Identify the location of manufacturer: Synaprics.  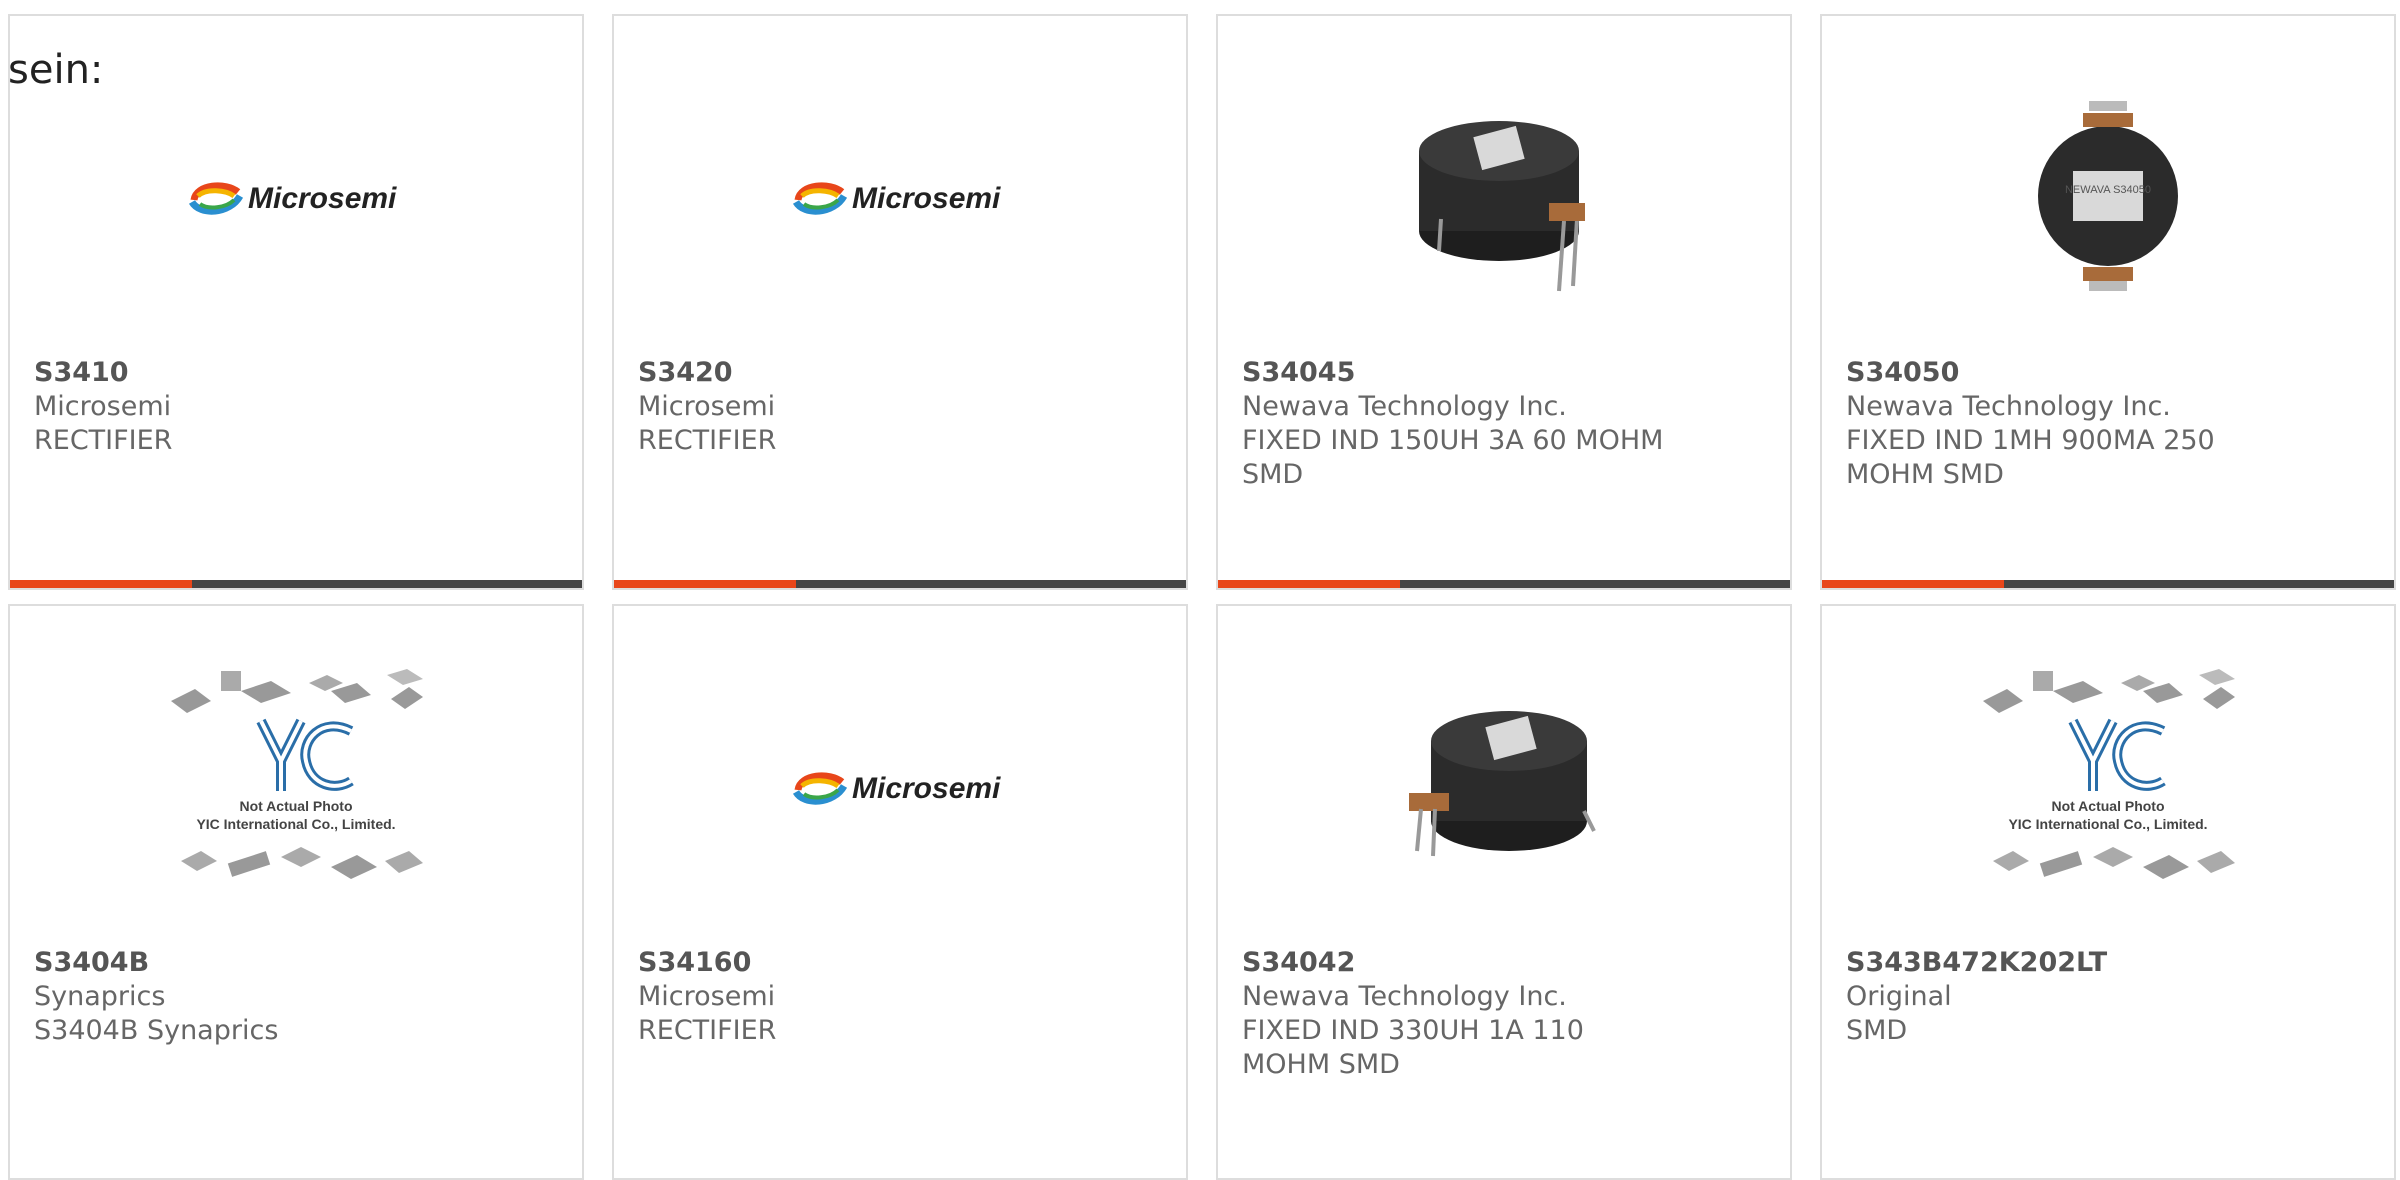
(100, 996).